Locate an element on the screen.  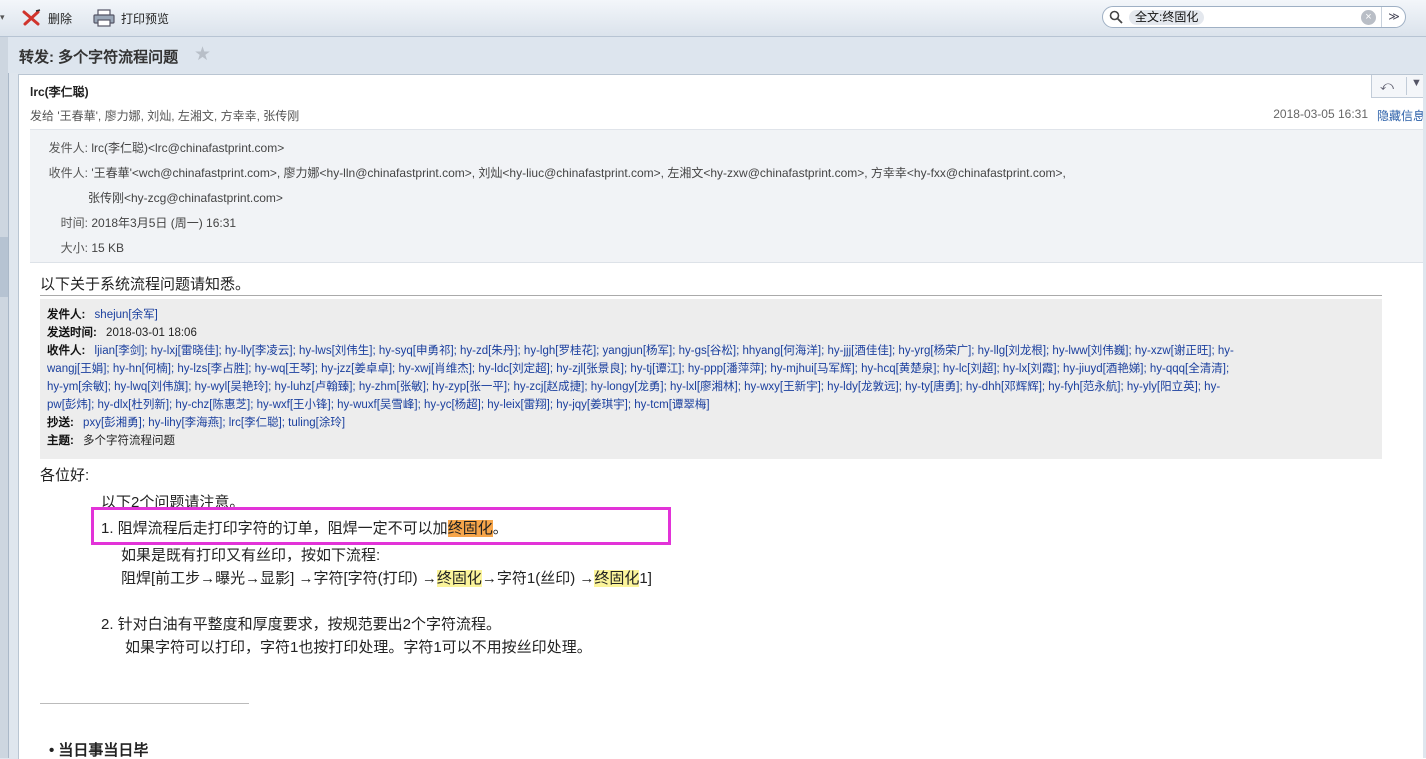
clear-search-icon: × is located at coordinates (1368, 17).